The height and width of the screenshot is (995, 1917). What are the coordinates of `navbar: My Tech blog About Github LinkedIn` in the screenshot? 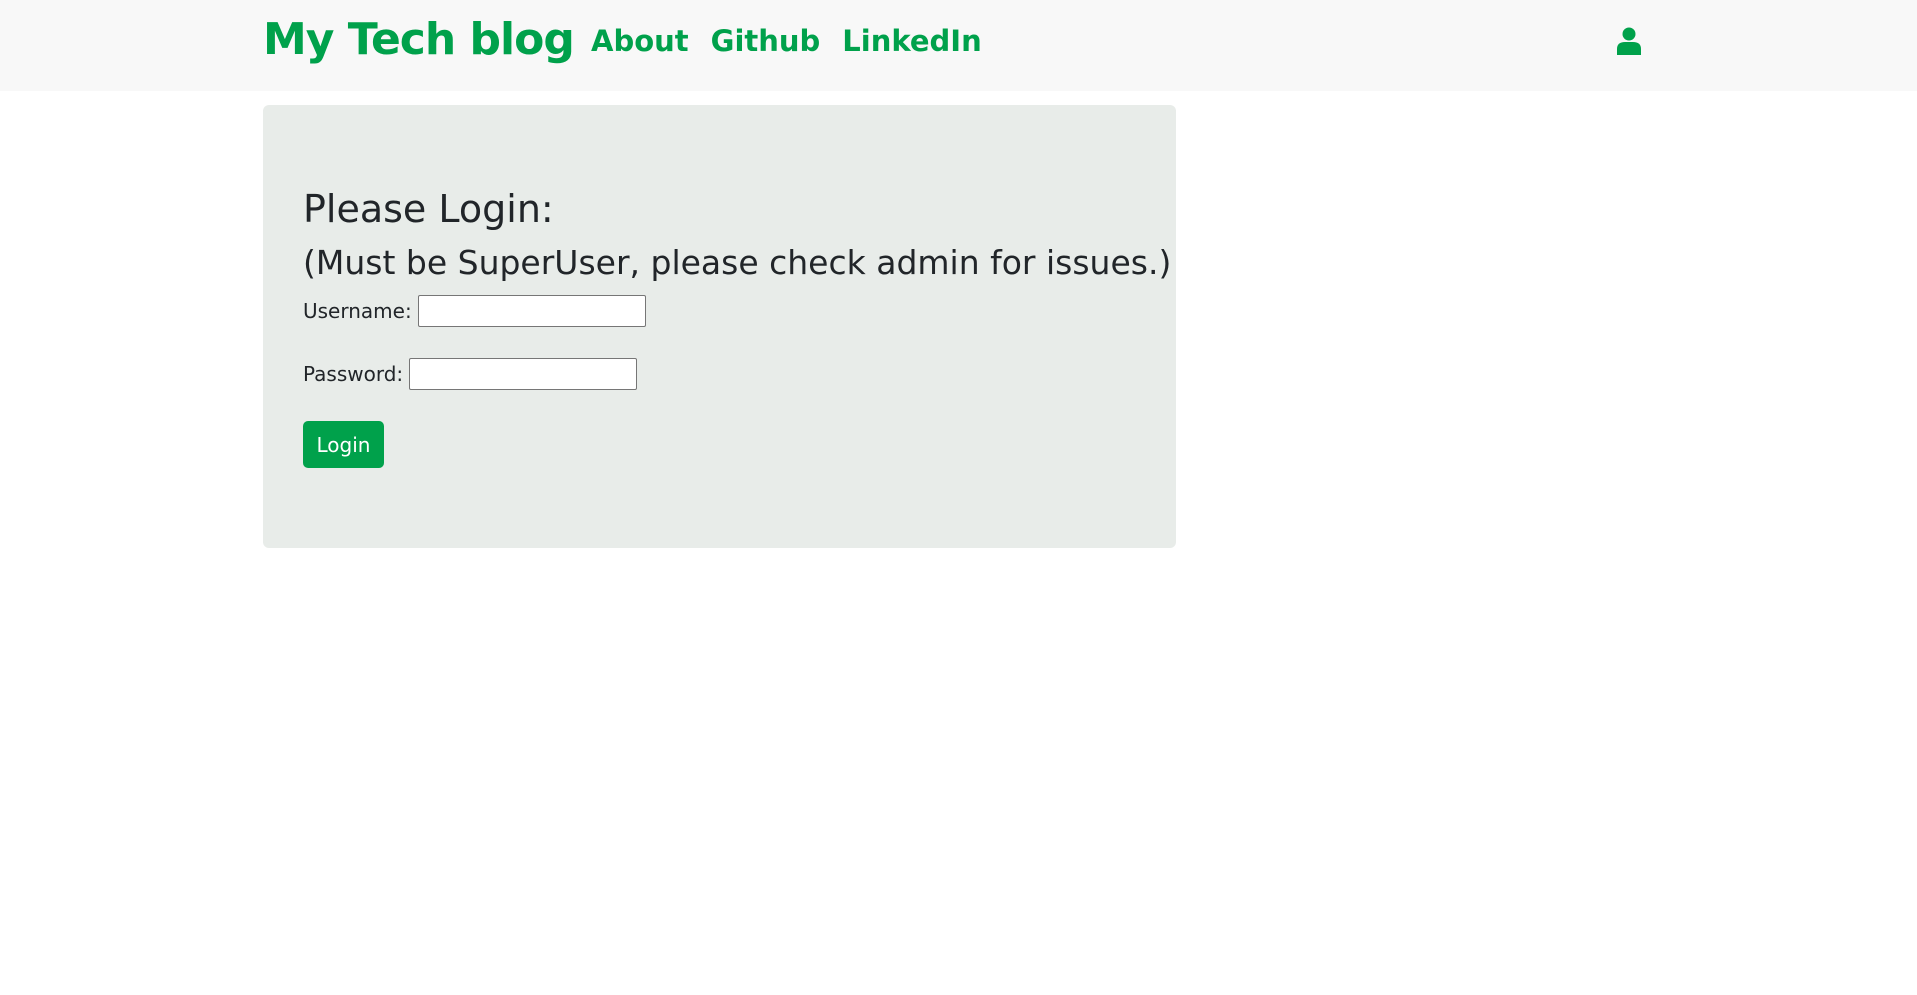 It's located at (958, 45).